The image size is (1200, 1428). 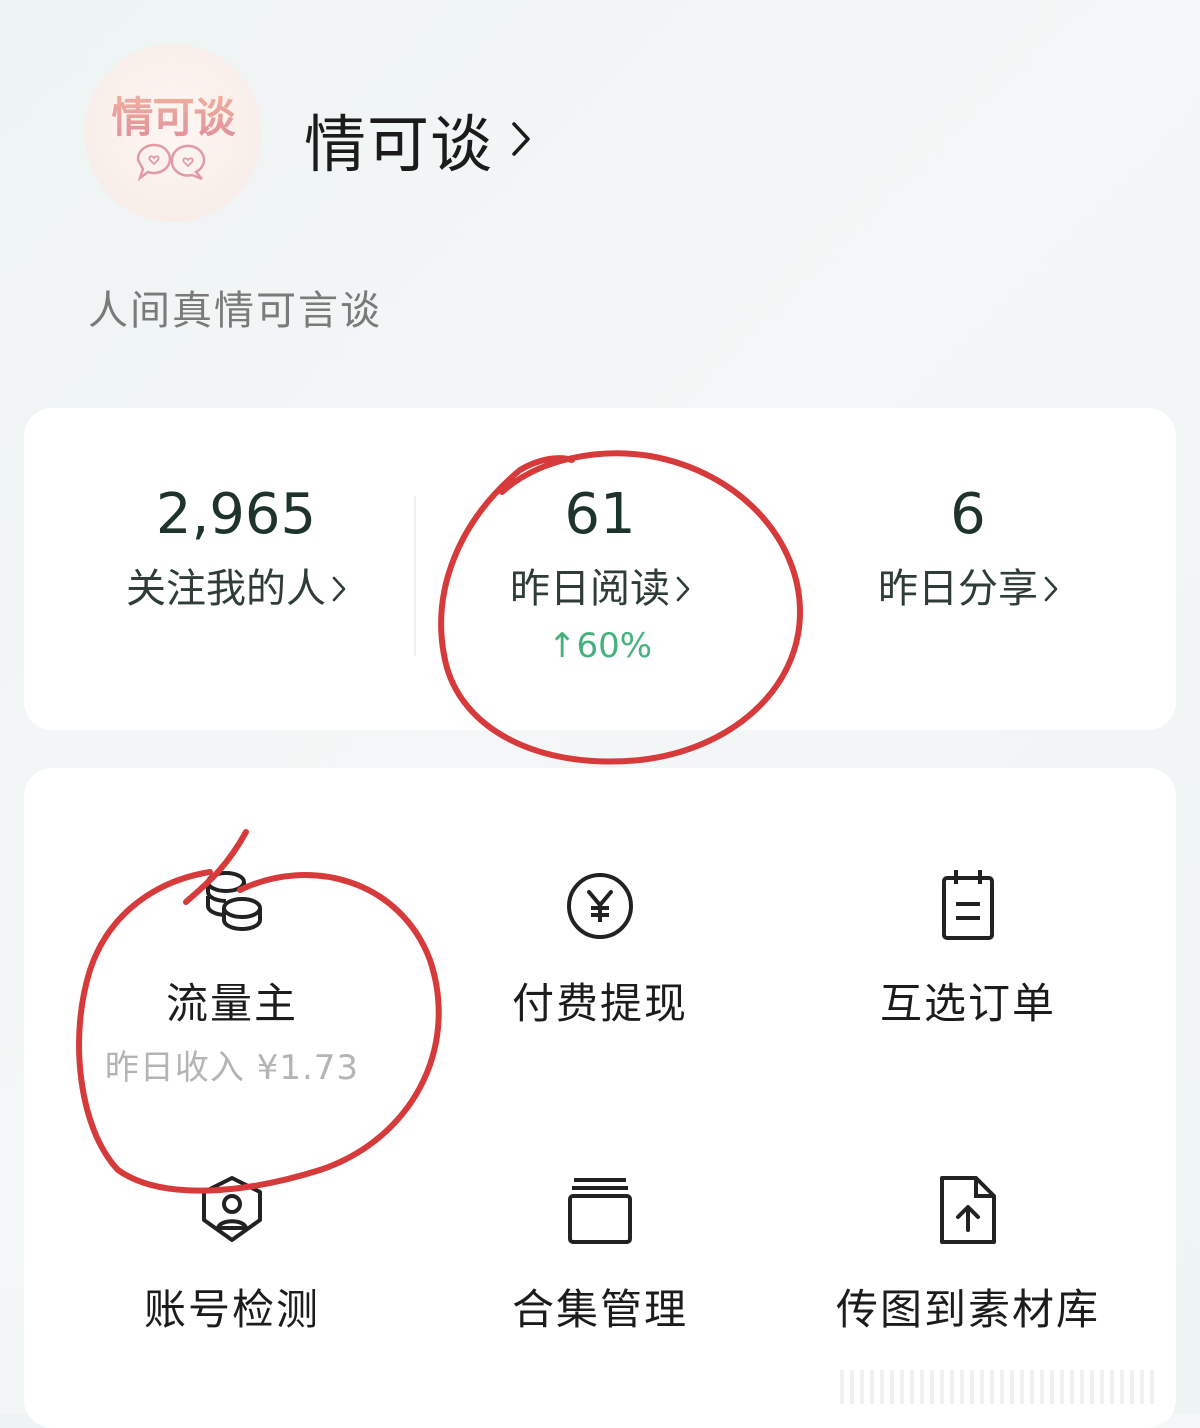 I want to click on avatar: 情可谈, so click(x=173, y=133).